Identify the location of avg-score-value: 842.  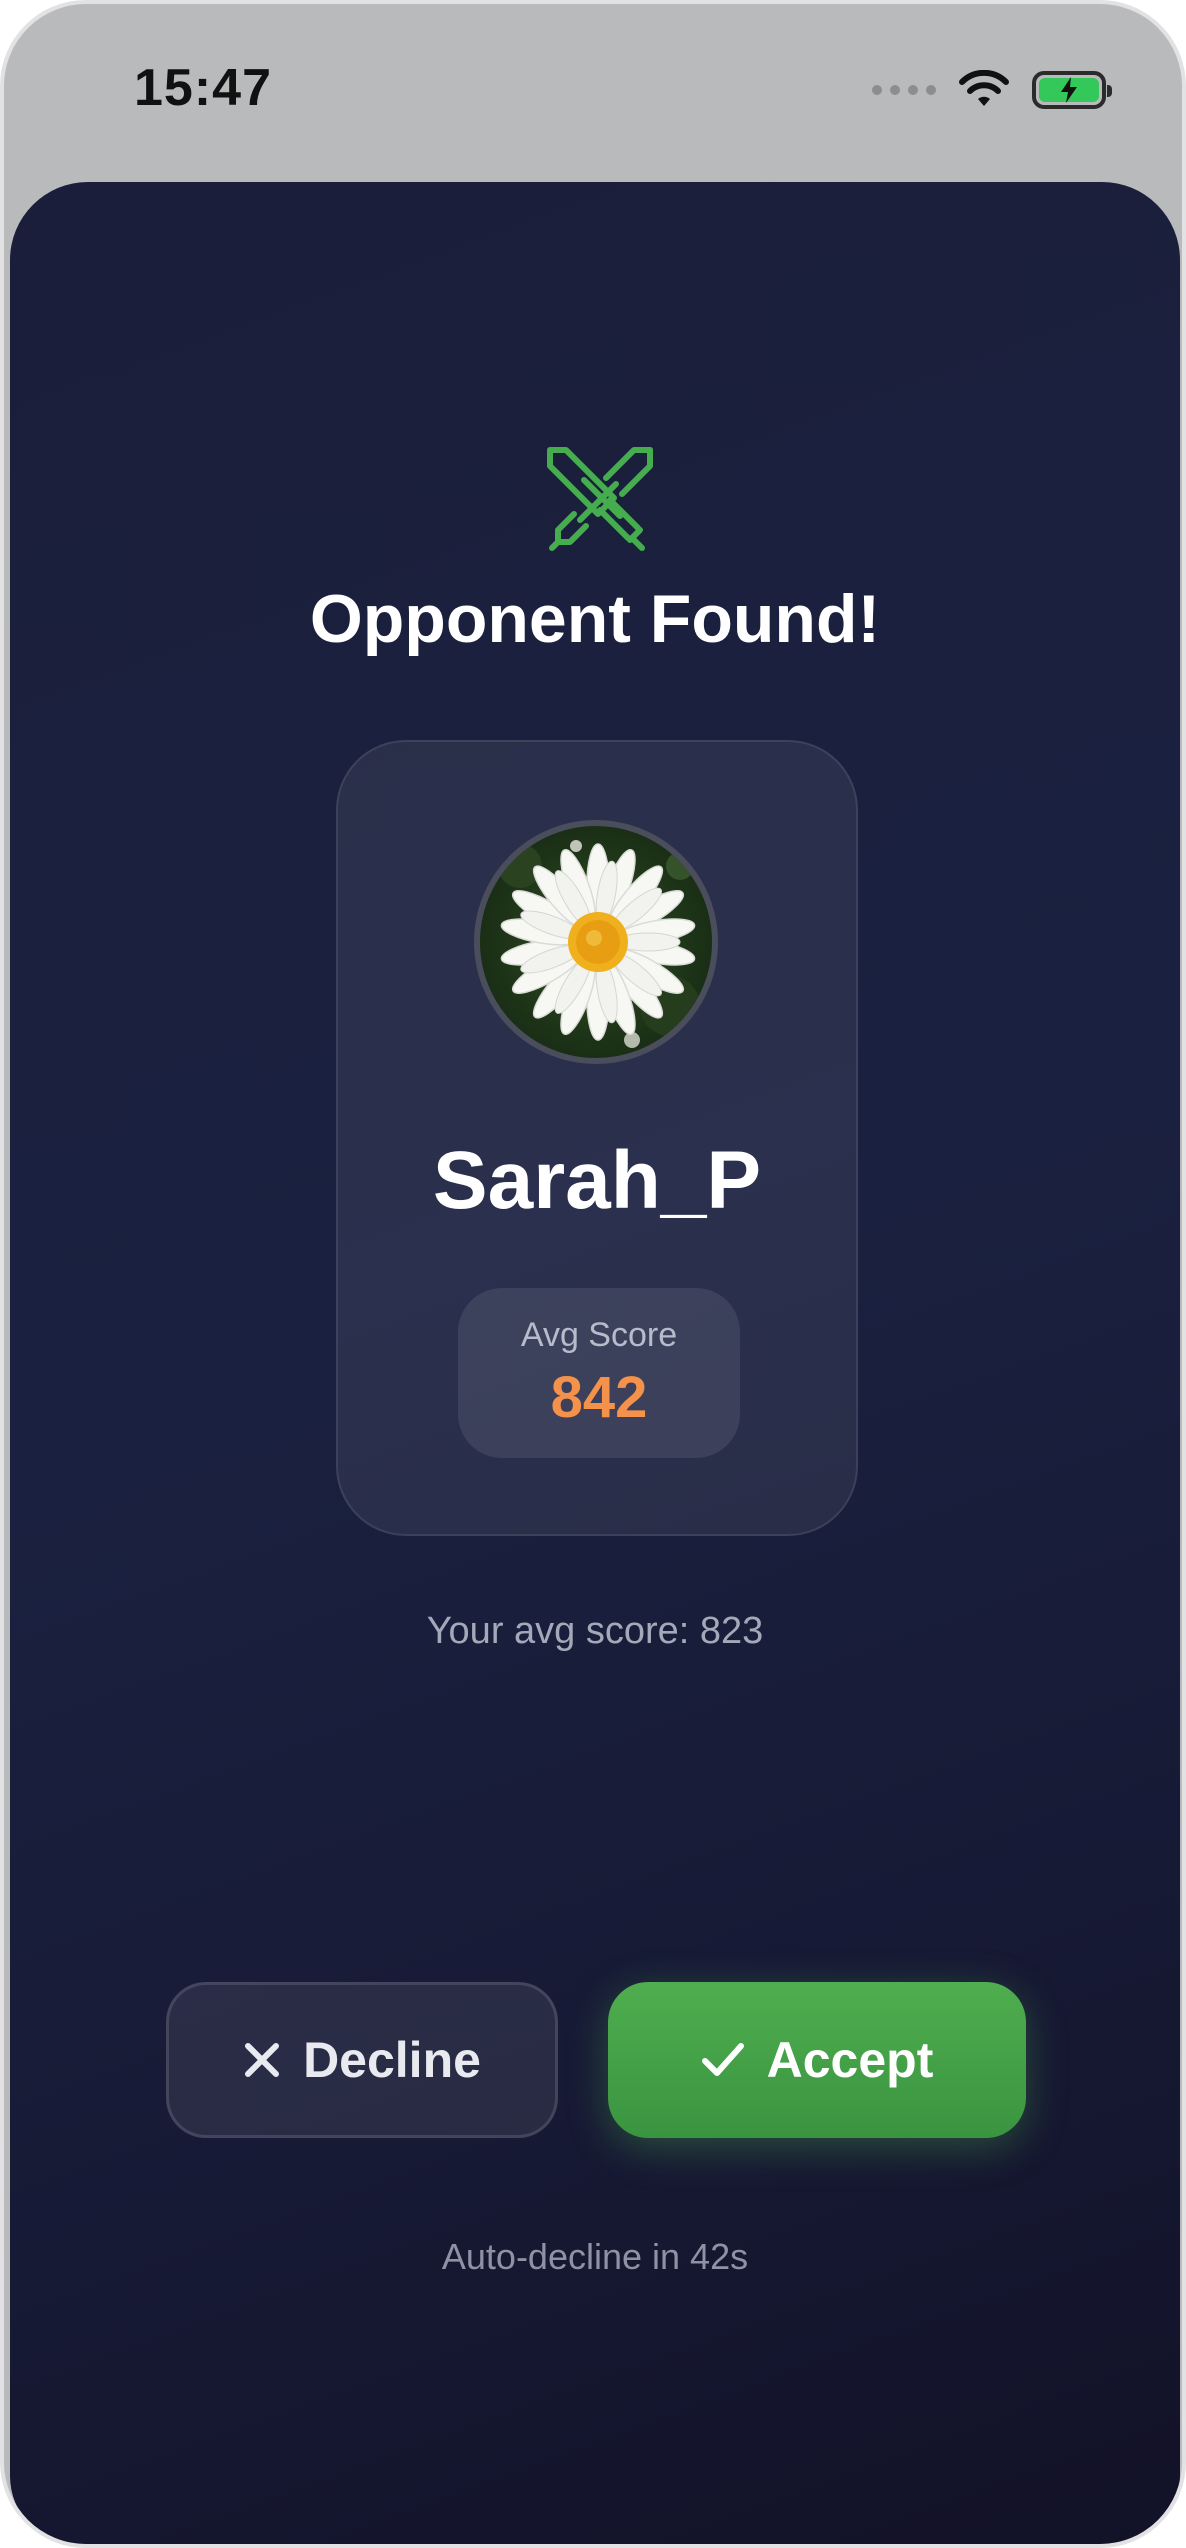
(599, 1397).